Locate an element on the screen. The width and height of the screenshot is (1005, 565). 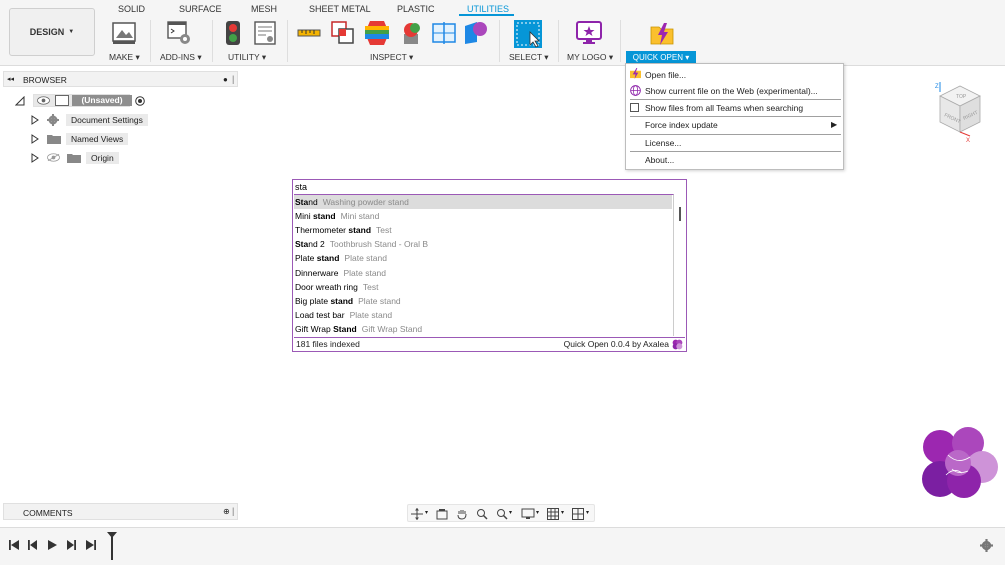
search-result-row: Dinnerware Plate stand is located at coordinates (484, 273).